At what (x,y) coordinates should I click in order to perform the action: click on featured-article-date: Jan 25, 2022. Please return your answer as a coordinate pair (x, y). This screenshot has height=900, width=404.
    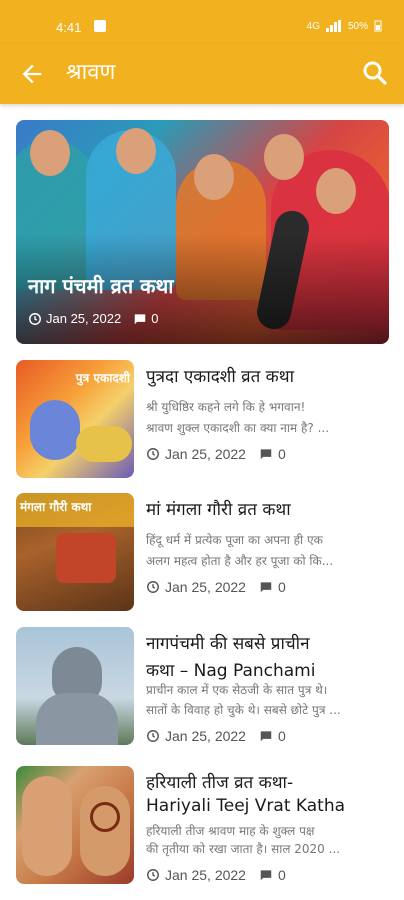
    Looking at the image, I should click on (84, 318).